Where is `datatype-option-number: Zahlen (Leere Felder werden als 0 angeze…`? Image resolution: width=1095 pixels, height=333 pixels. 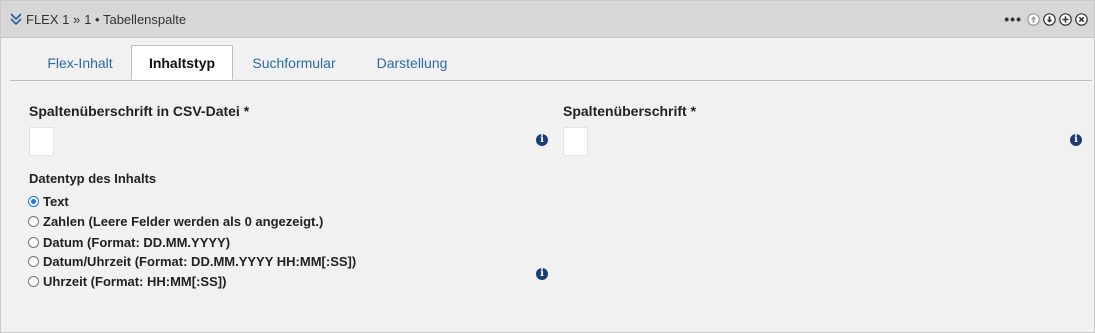
datatype-option-number: Zahlen (Leere Felder werden als 0 angeze… is located at coordinates (175, 221).